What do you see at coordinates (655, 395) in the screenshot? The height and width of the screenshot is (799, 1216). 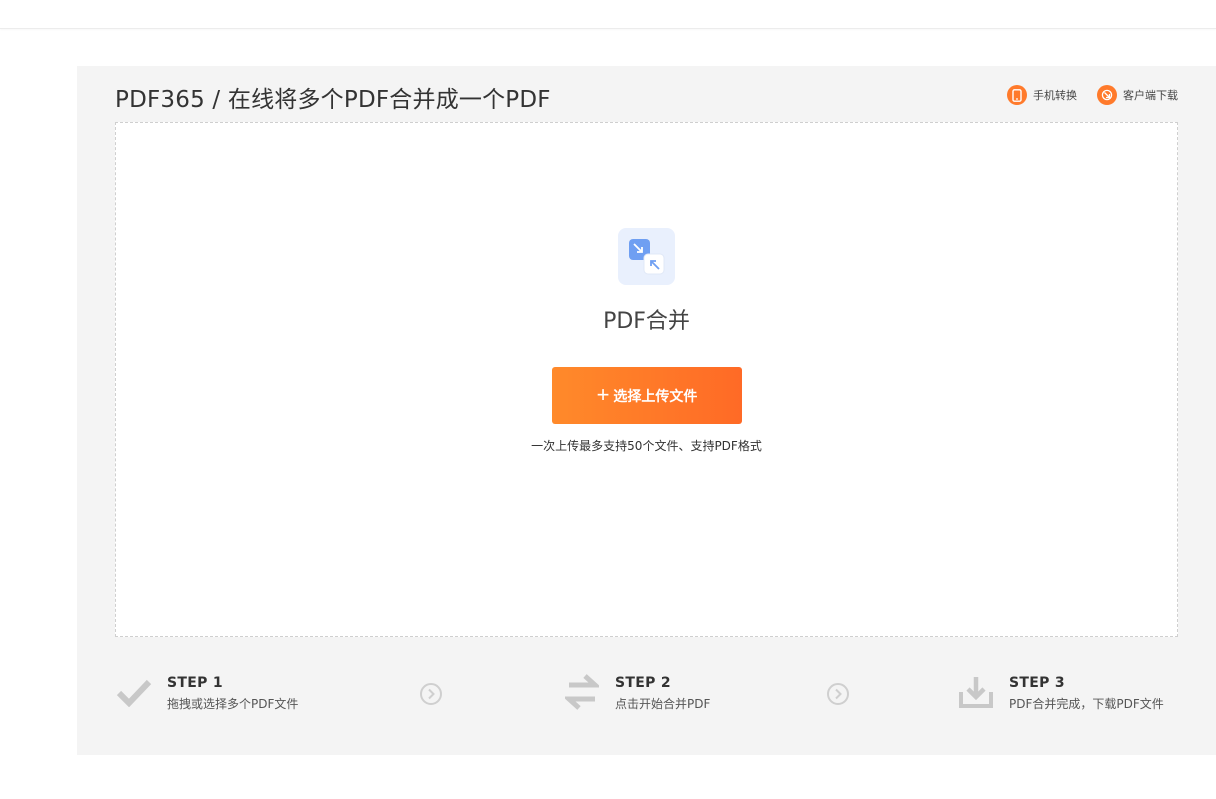 I see `upload-button-label: 选择上传文件` at bounding box center [655, 395].